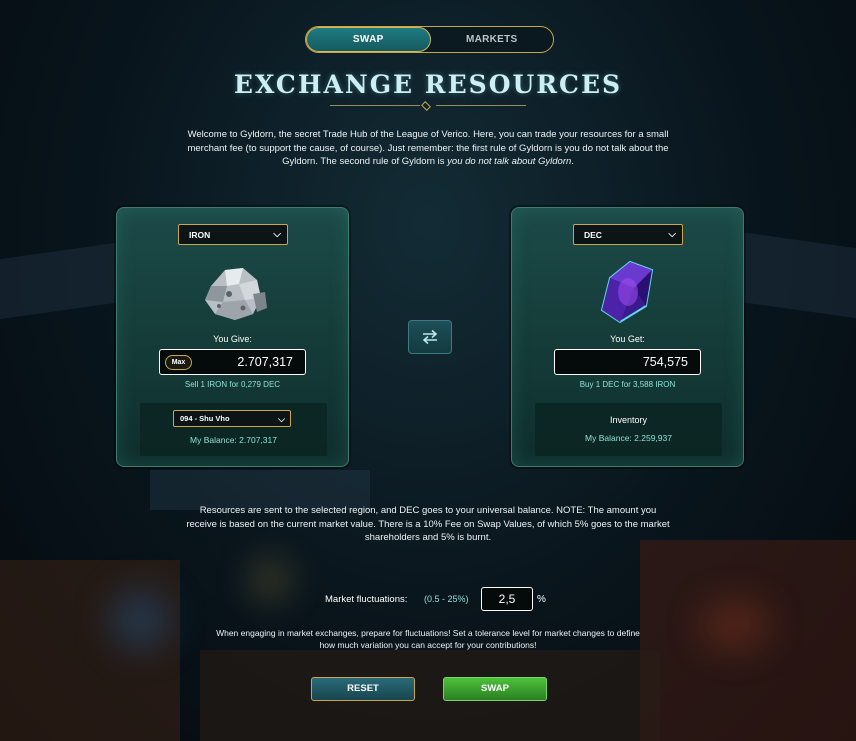 Image resolution: width=856 pixels, height=741 pixels. Describe the element at coordinates (428, 84) in the screenshot. I see `page-title: EXCHANGE RESOURCES` at that location.